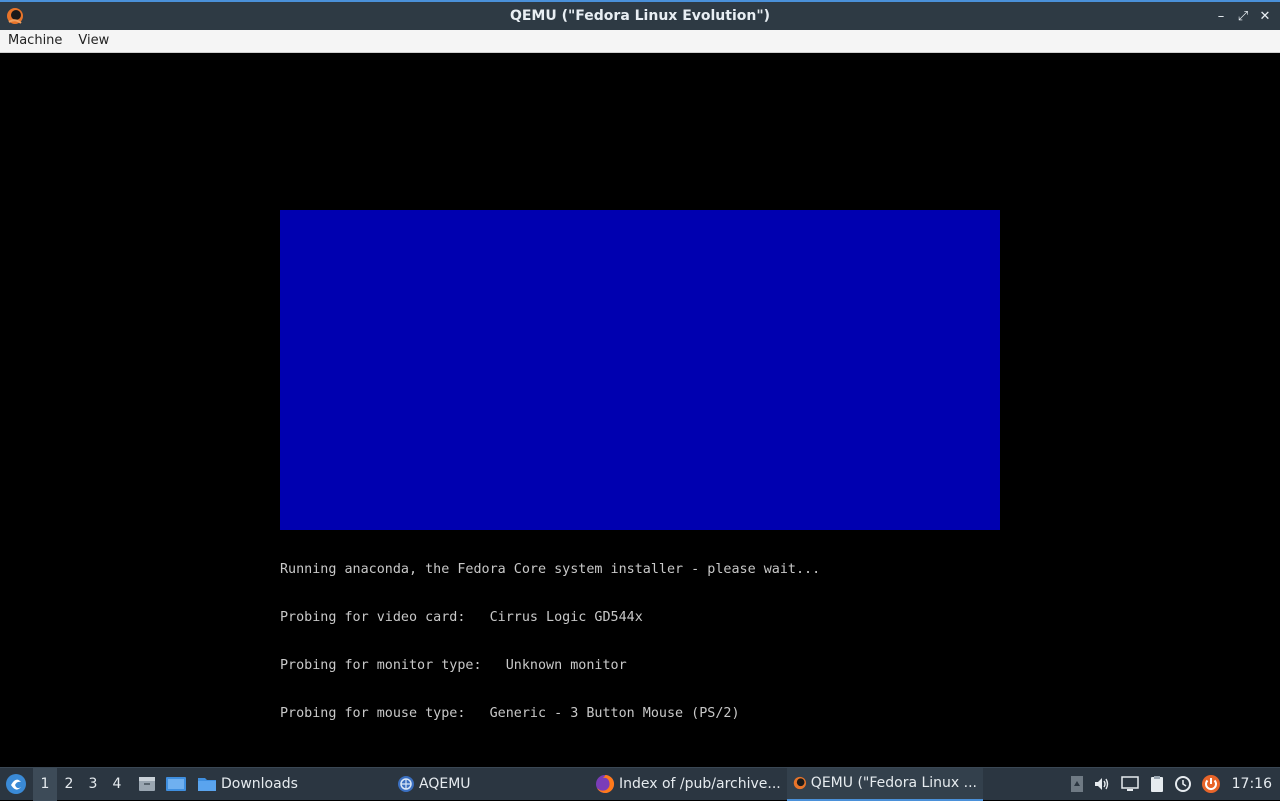 The image size is (1280, 801). What do you see at coordinates (1265, 16) in the screenshot?
I see `close-button: ✕` at bounding box center [1265, 16].